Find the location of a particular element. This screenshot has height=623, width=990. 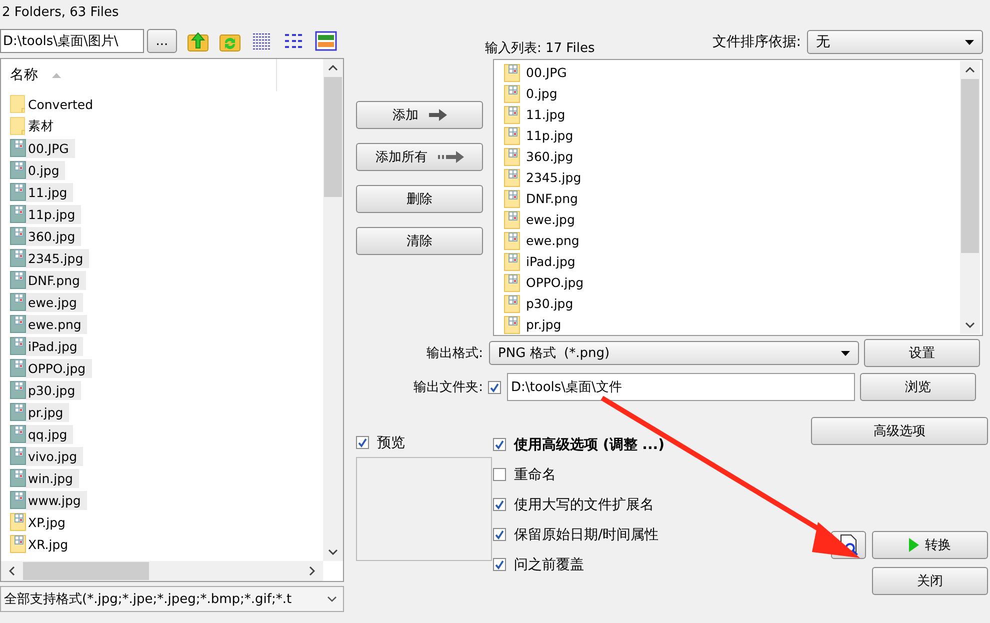

sort-label: 文件排序依据: is located at coordinates (756, 42).